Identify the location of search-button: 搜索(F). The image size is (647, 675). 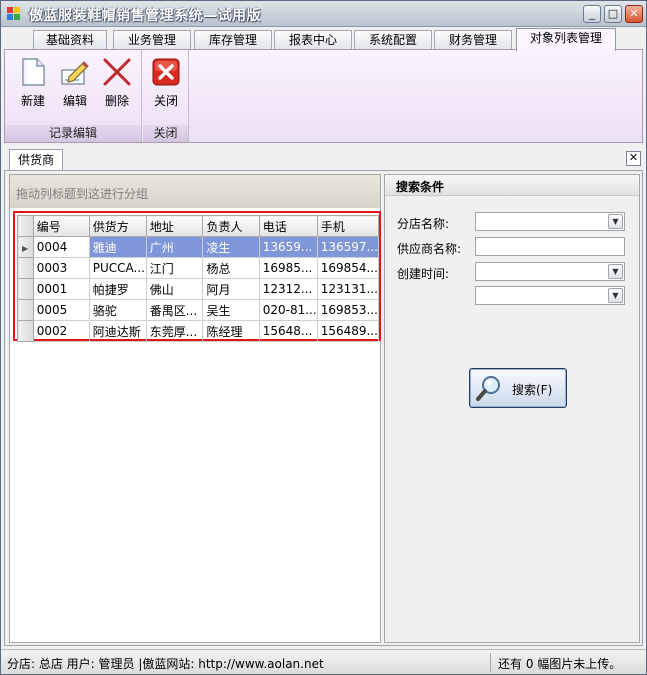
(518, 388).